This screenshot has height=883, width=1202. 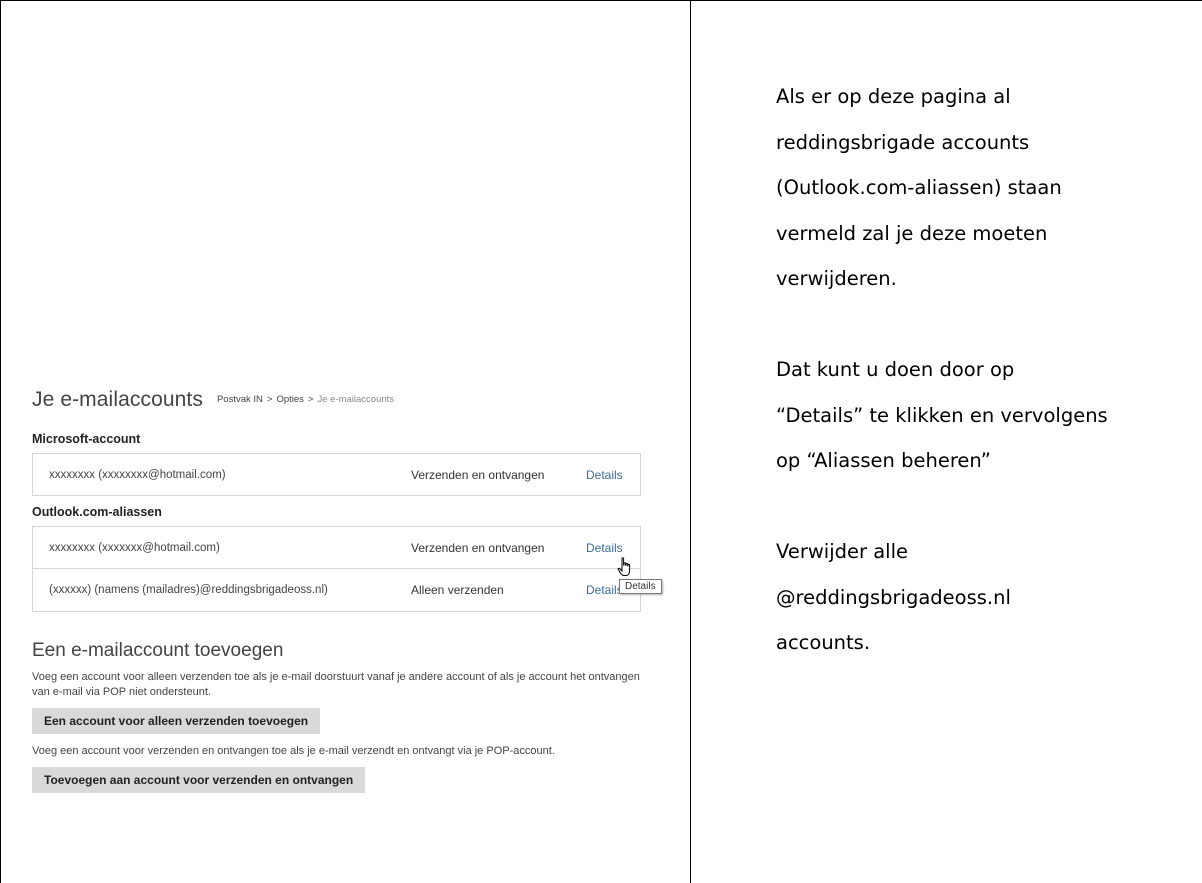 I want to click on breadcrumb-inbox: Postvak IN, so click(x=240, y=399).